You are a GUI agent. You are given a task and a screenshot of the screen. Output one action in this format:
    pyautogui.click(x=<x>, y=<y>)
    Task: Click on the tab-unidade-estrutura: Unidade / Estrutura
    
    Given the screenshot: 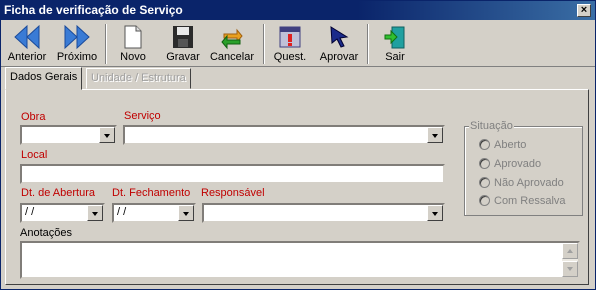 What is the action you would take?
    pyautogui.click(x=138, y=78)
    